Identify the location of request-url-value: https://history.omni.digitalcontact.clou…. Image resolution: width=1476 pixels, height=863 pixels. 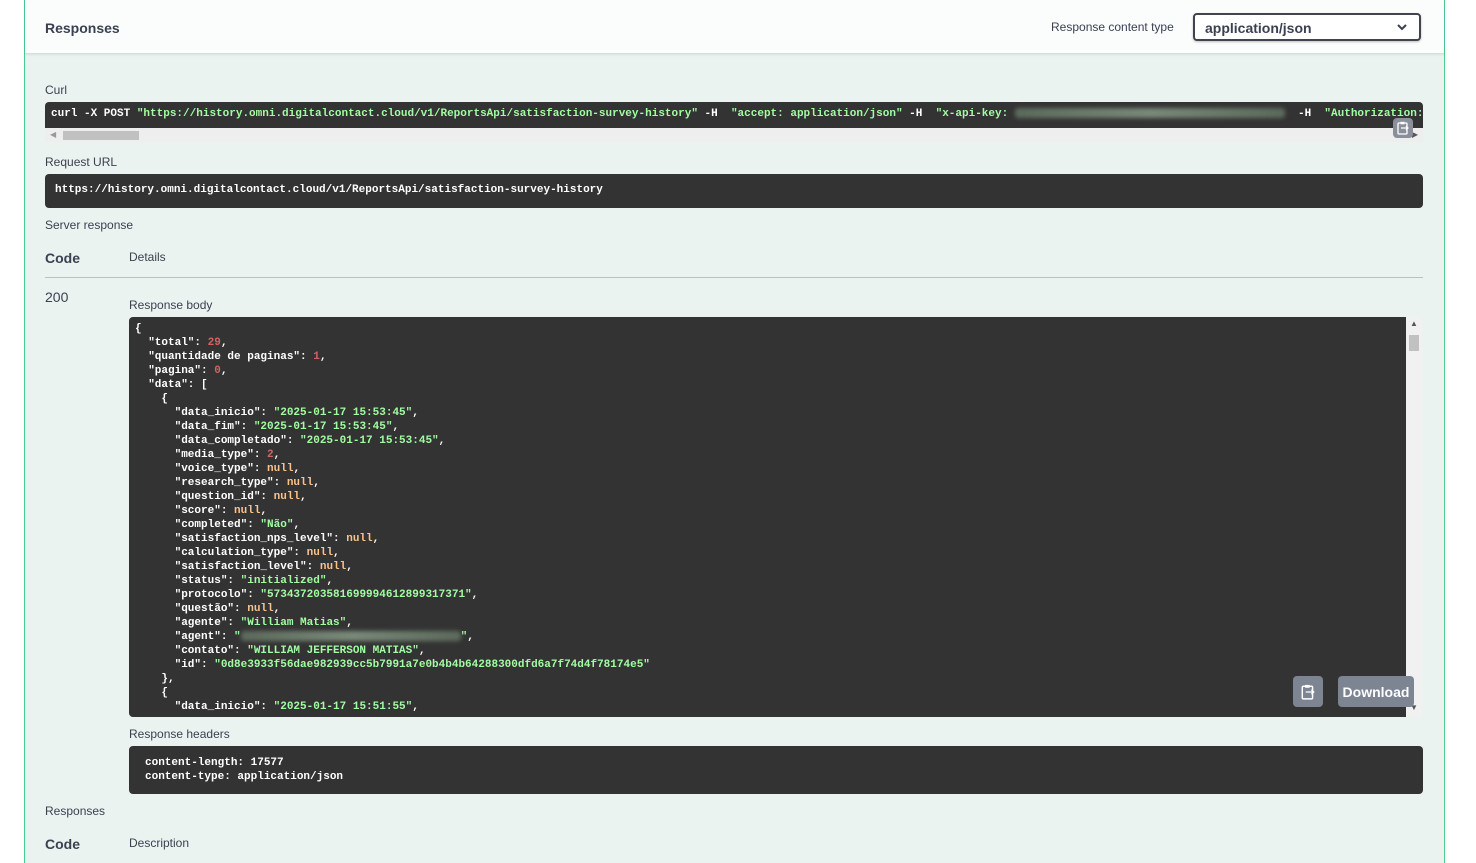
(734, 191).